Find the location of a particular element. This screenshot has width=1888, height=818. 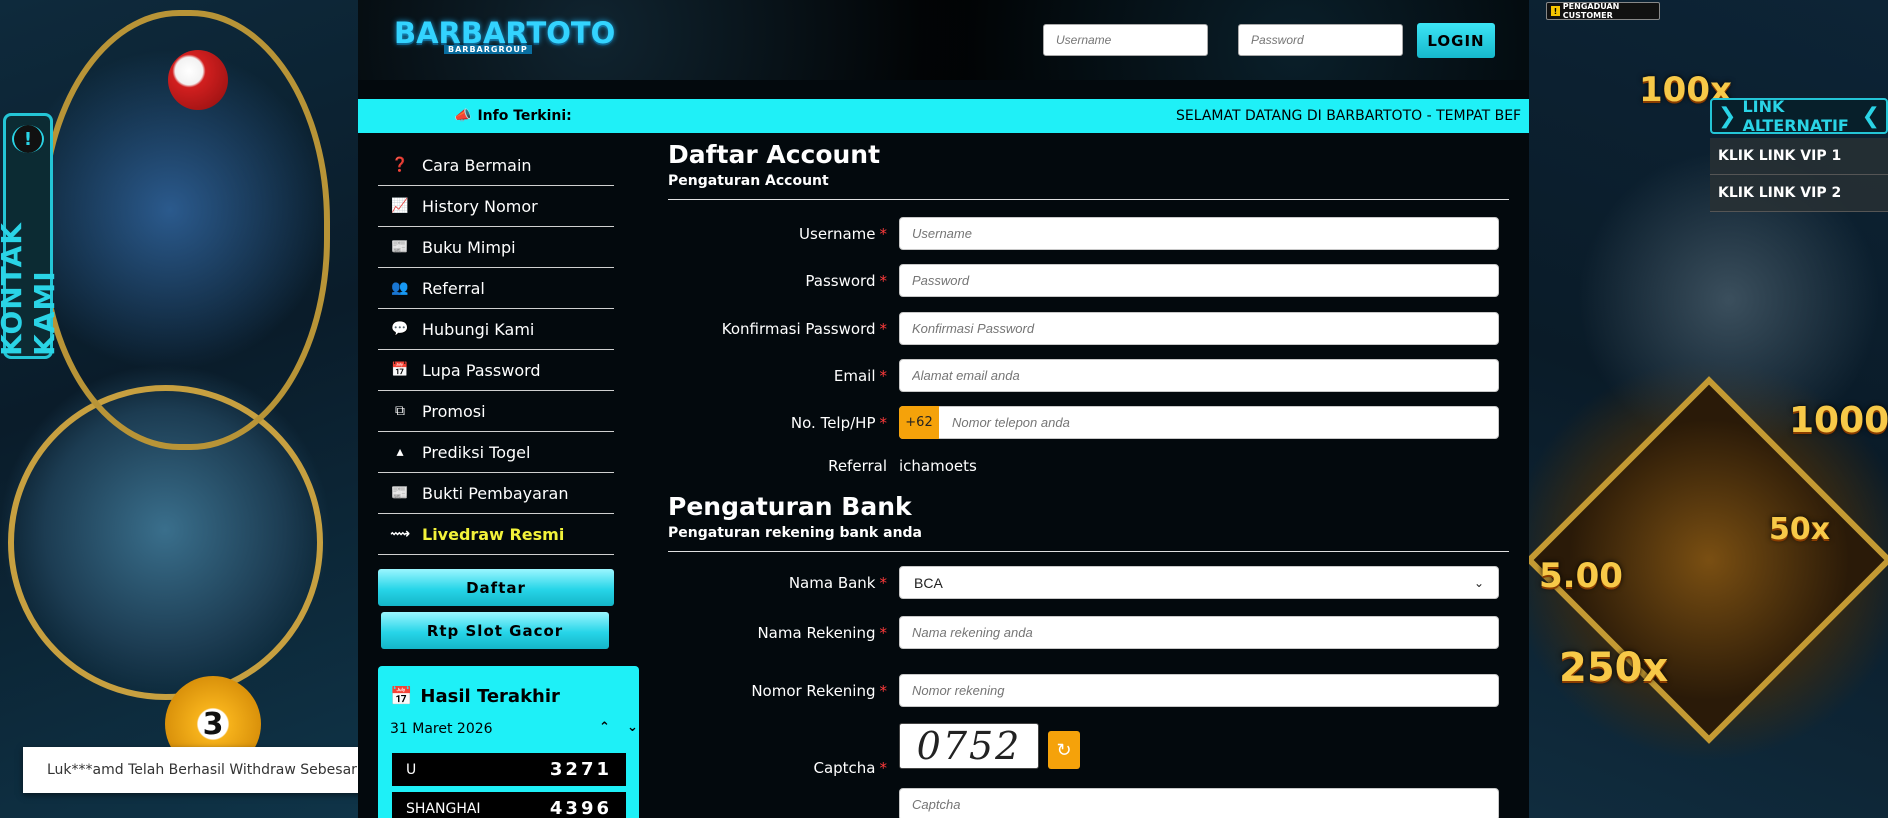

username-input is located at coordinates (1199, 233).